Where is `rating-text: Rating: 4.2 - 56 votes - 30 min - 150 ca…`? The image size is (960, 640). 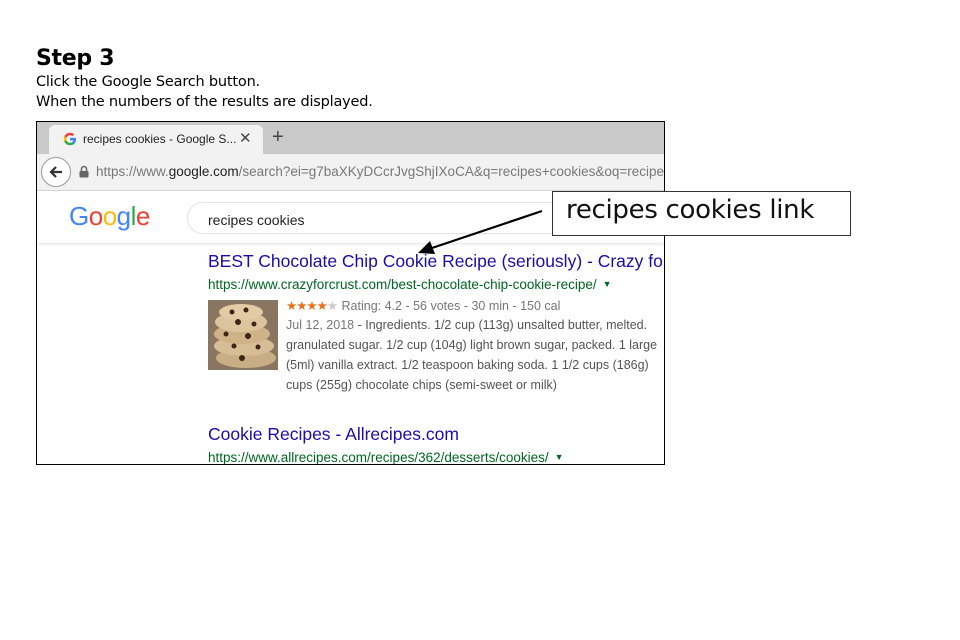 rating-text: Rating: 4.2 - 56 votes - 30 min - 150 ca… is located at coordinates (451, 306).